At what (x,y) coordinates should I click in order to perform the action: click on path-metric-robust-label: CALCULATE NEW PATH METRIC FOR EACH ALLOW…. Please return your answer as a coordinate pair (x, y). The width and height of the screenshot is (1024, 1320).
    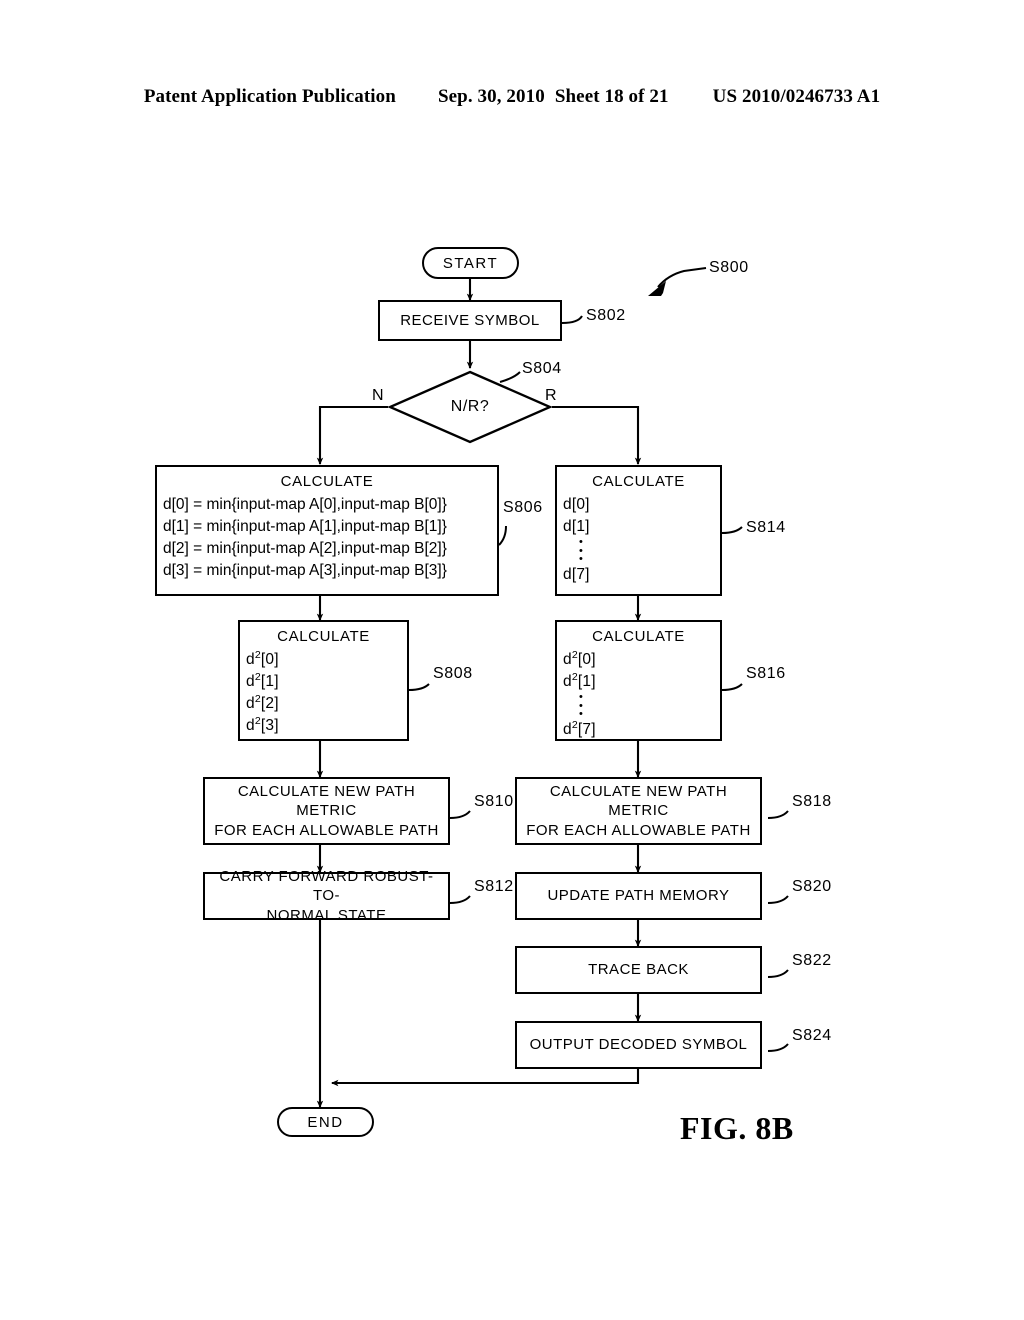
    Looking at the image, I should click on (638, 811).